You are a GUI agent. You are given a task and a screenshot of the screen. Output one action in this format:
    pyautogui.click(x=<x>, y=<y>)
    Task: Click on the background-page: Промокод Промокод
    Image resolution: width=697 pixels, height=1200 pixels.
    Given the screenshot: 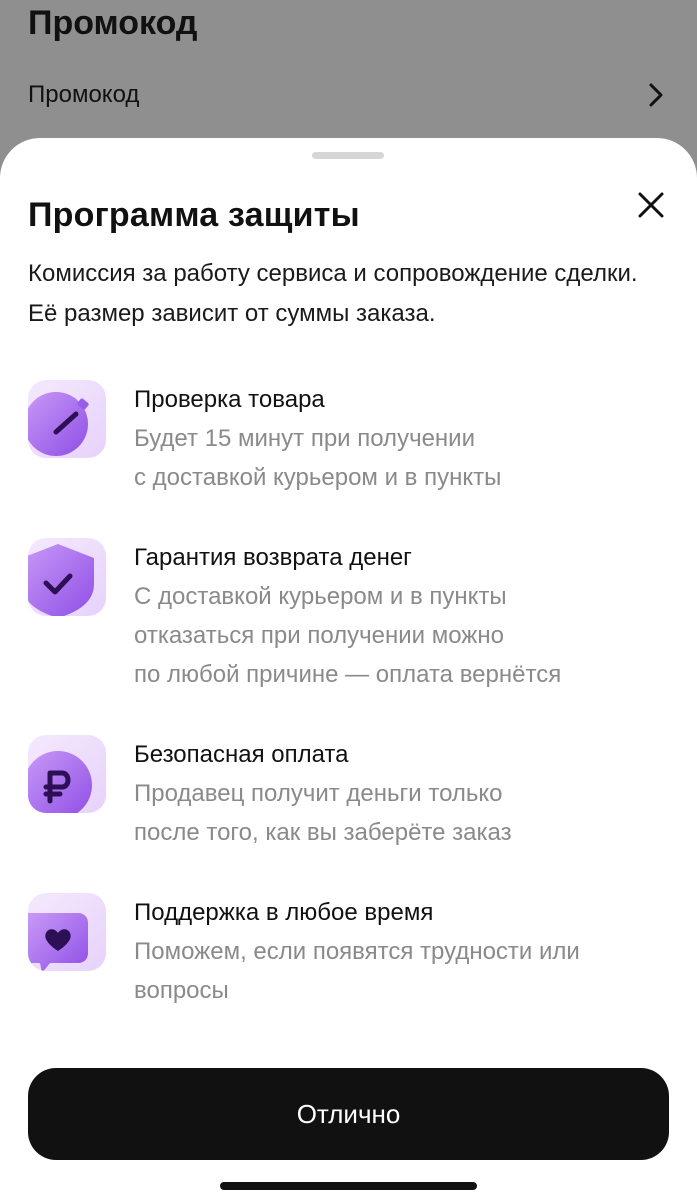 What is the action you would take?
    pyautogui.click(x=348, y=80)
    